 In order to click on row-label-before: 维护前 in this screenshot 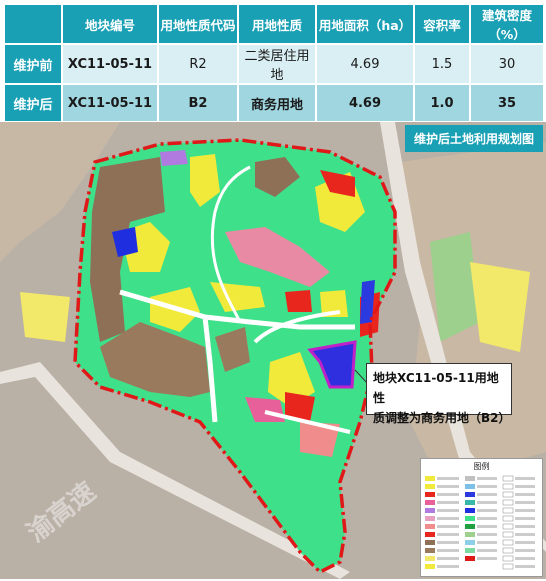, I will do `click(33, 64)`.